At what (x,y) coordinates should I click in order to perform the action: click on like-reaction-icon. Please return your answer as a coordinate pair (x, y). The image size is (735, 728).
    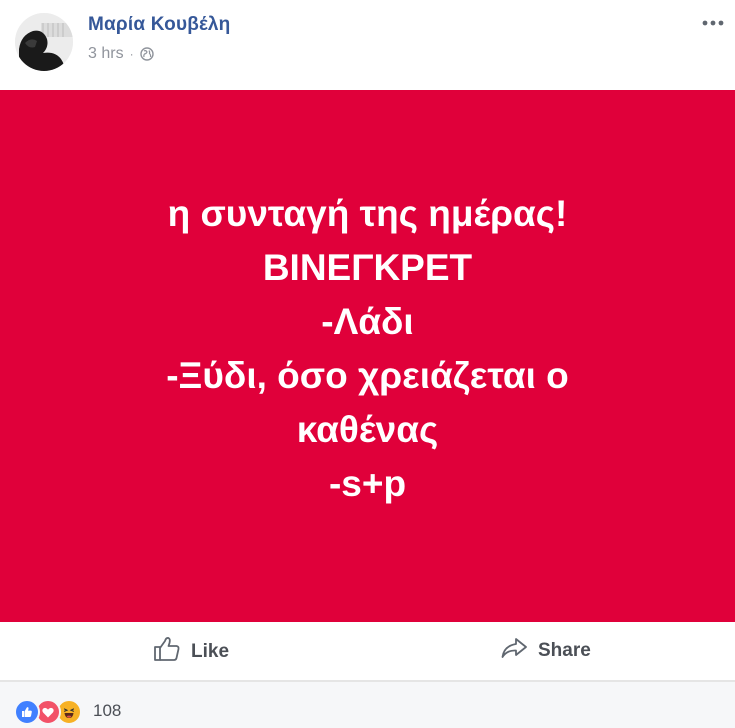
    Looking at the image, I should click on (27, 712).